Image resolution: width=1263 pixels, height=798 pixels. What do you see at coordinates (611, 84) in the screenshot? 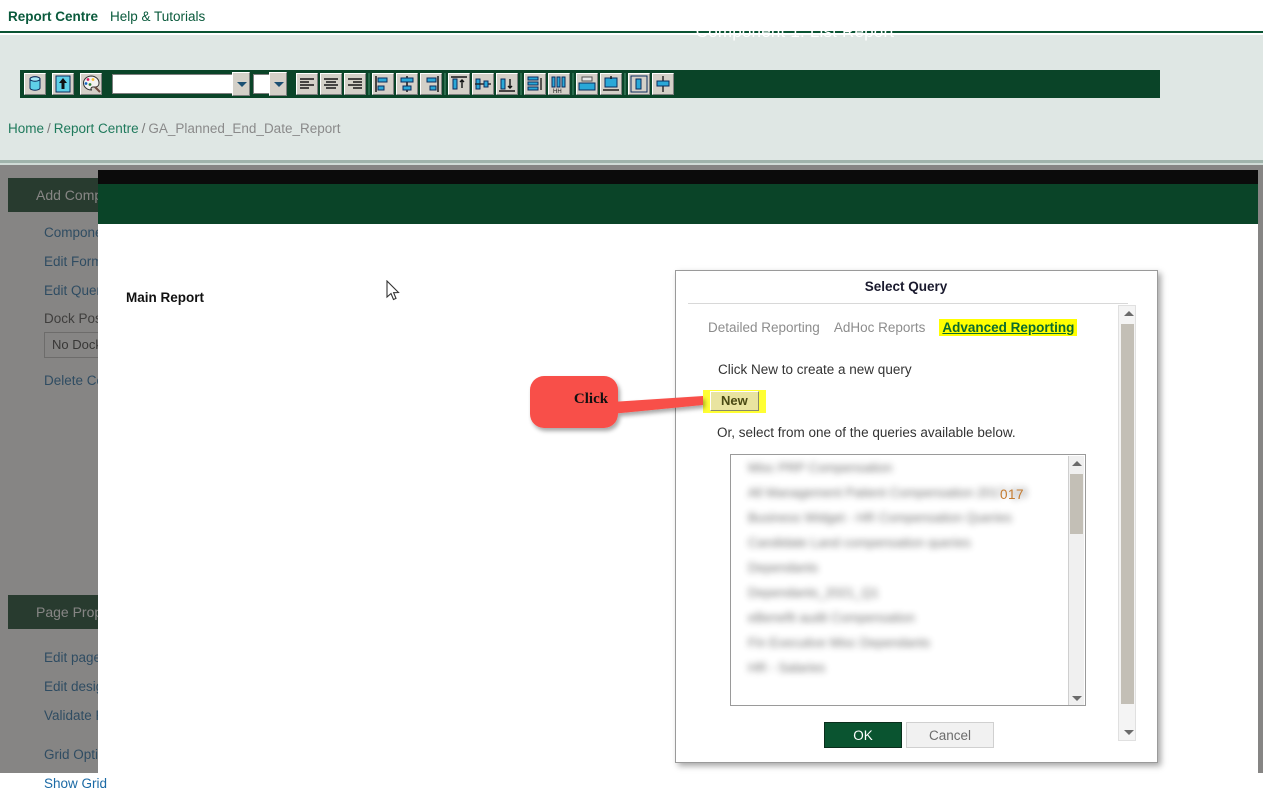
I see `size-height-icon` at bounding box center [611, 84].